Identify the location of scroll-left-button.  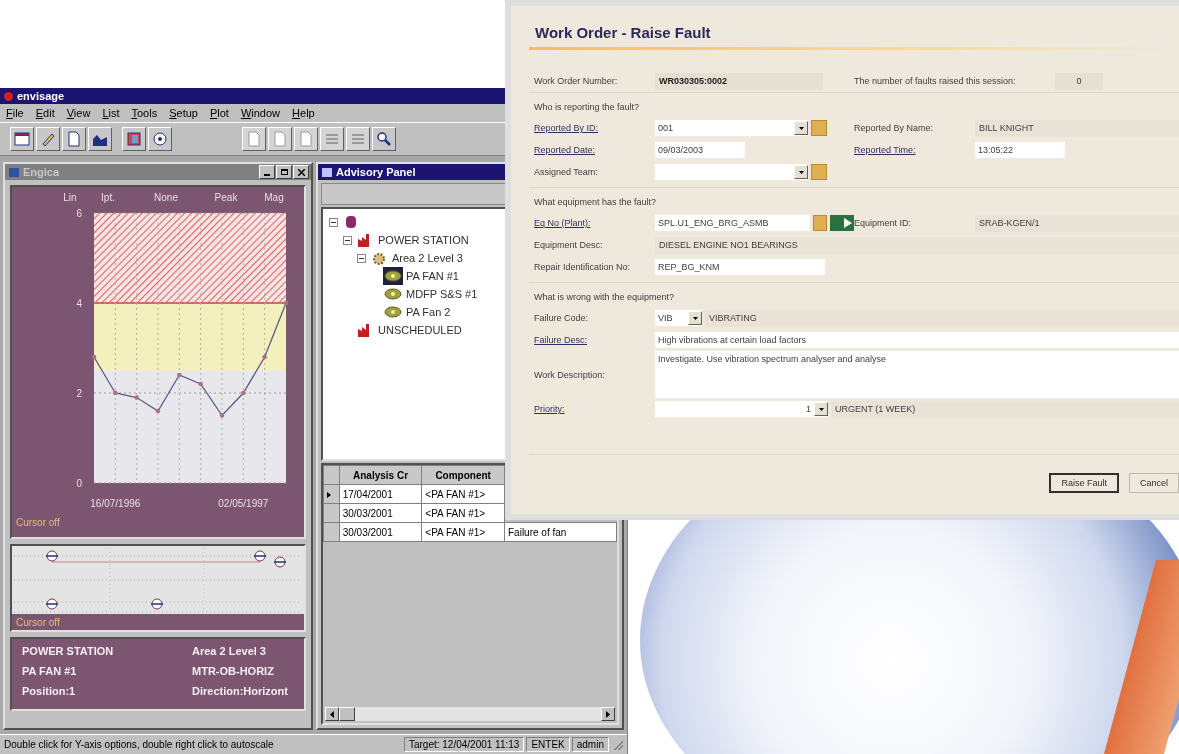
(332, 714).